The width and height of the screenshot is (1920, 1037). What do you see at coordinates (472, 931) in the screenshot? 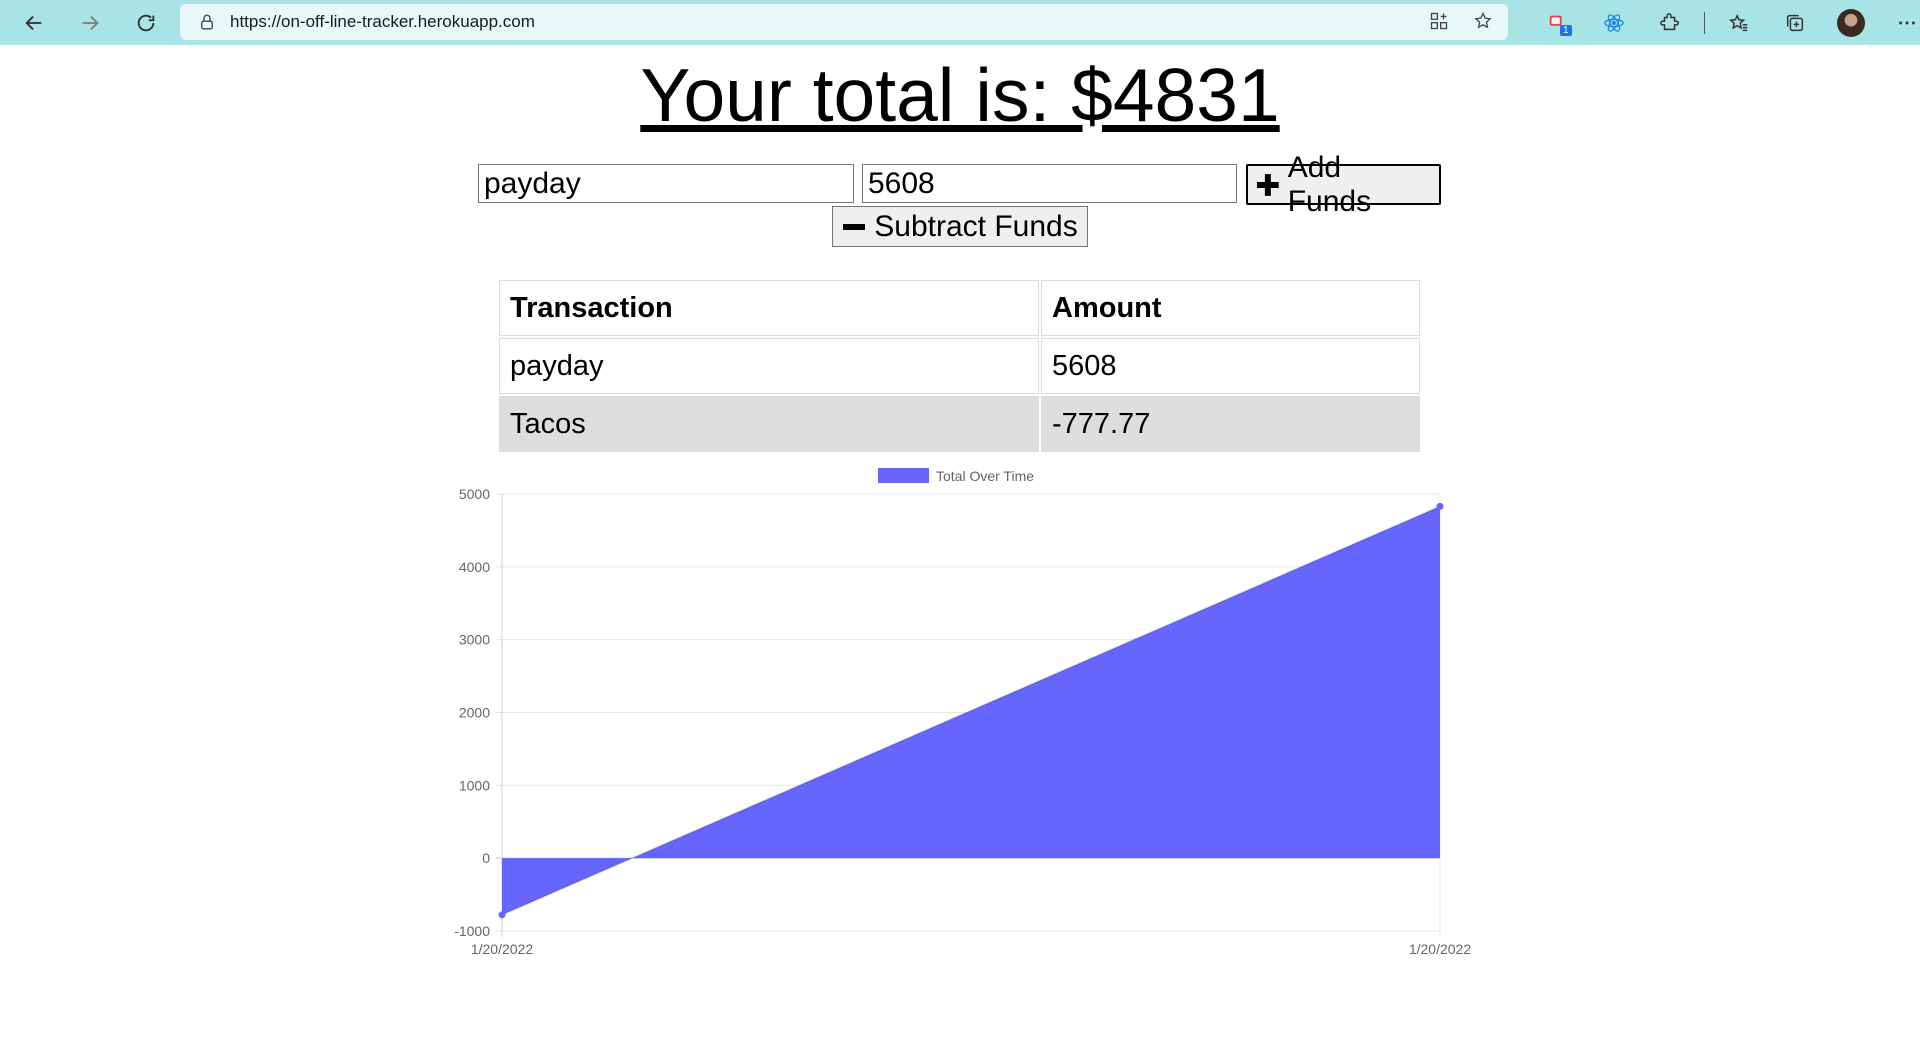
I see `y-tick-label: -1000` at bounding box center [472, 931].